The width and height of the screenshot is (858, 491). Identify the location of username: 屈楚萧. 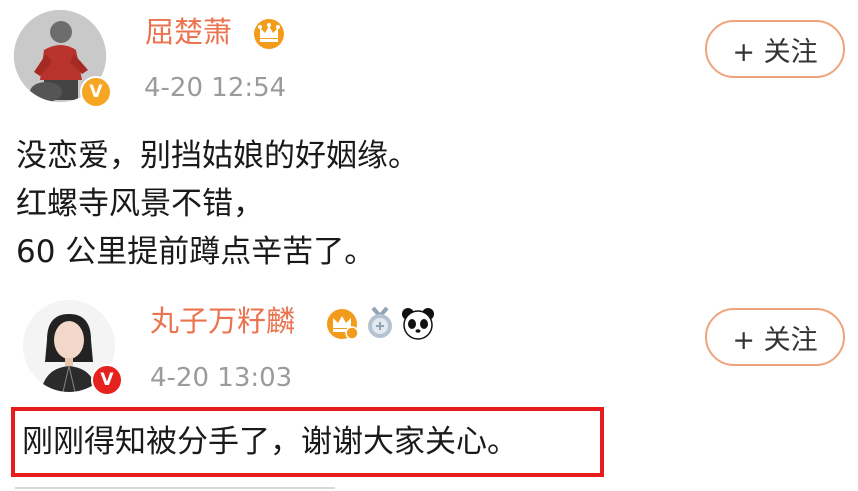
(188, 32).